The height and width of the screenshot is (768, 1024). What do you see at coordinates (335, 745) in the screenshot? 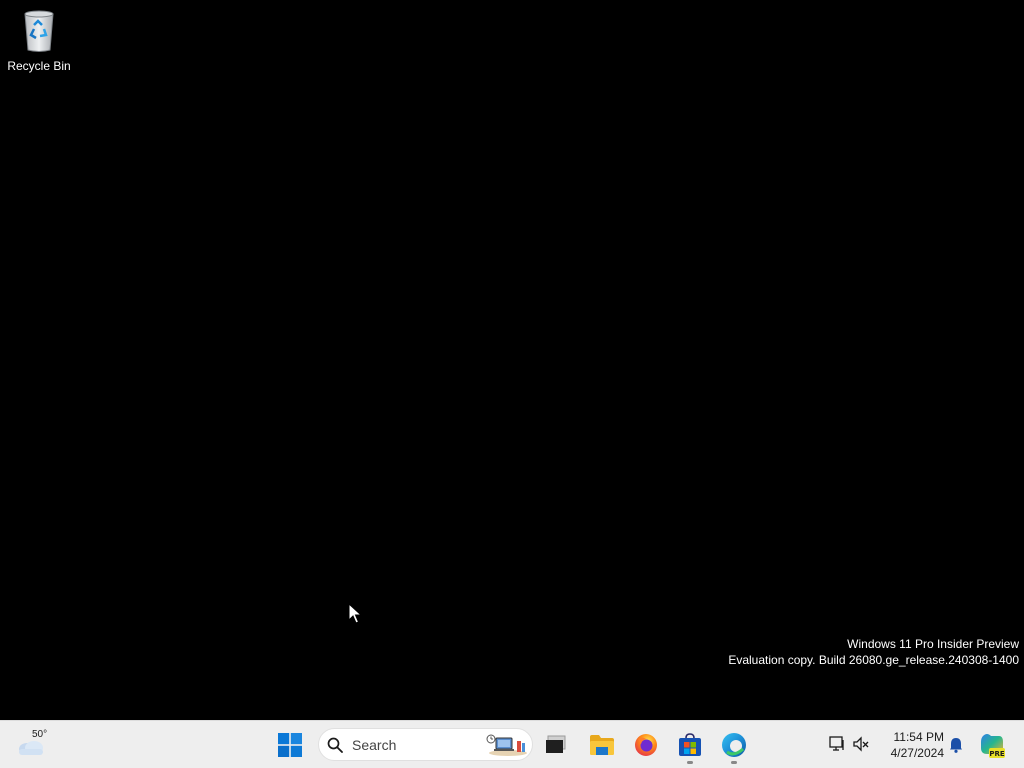
I see `search-icon` at bounding box center [335, 745].